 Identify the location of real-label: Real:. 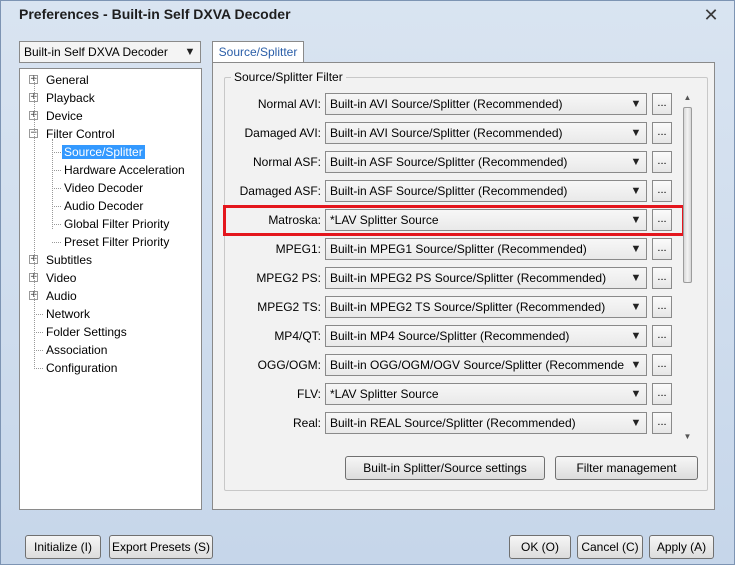
(306, 423).